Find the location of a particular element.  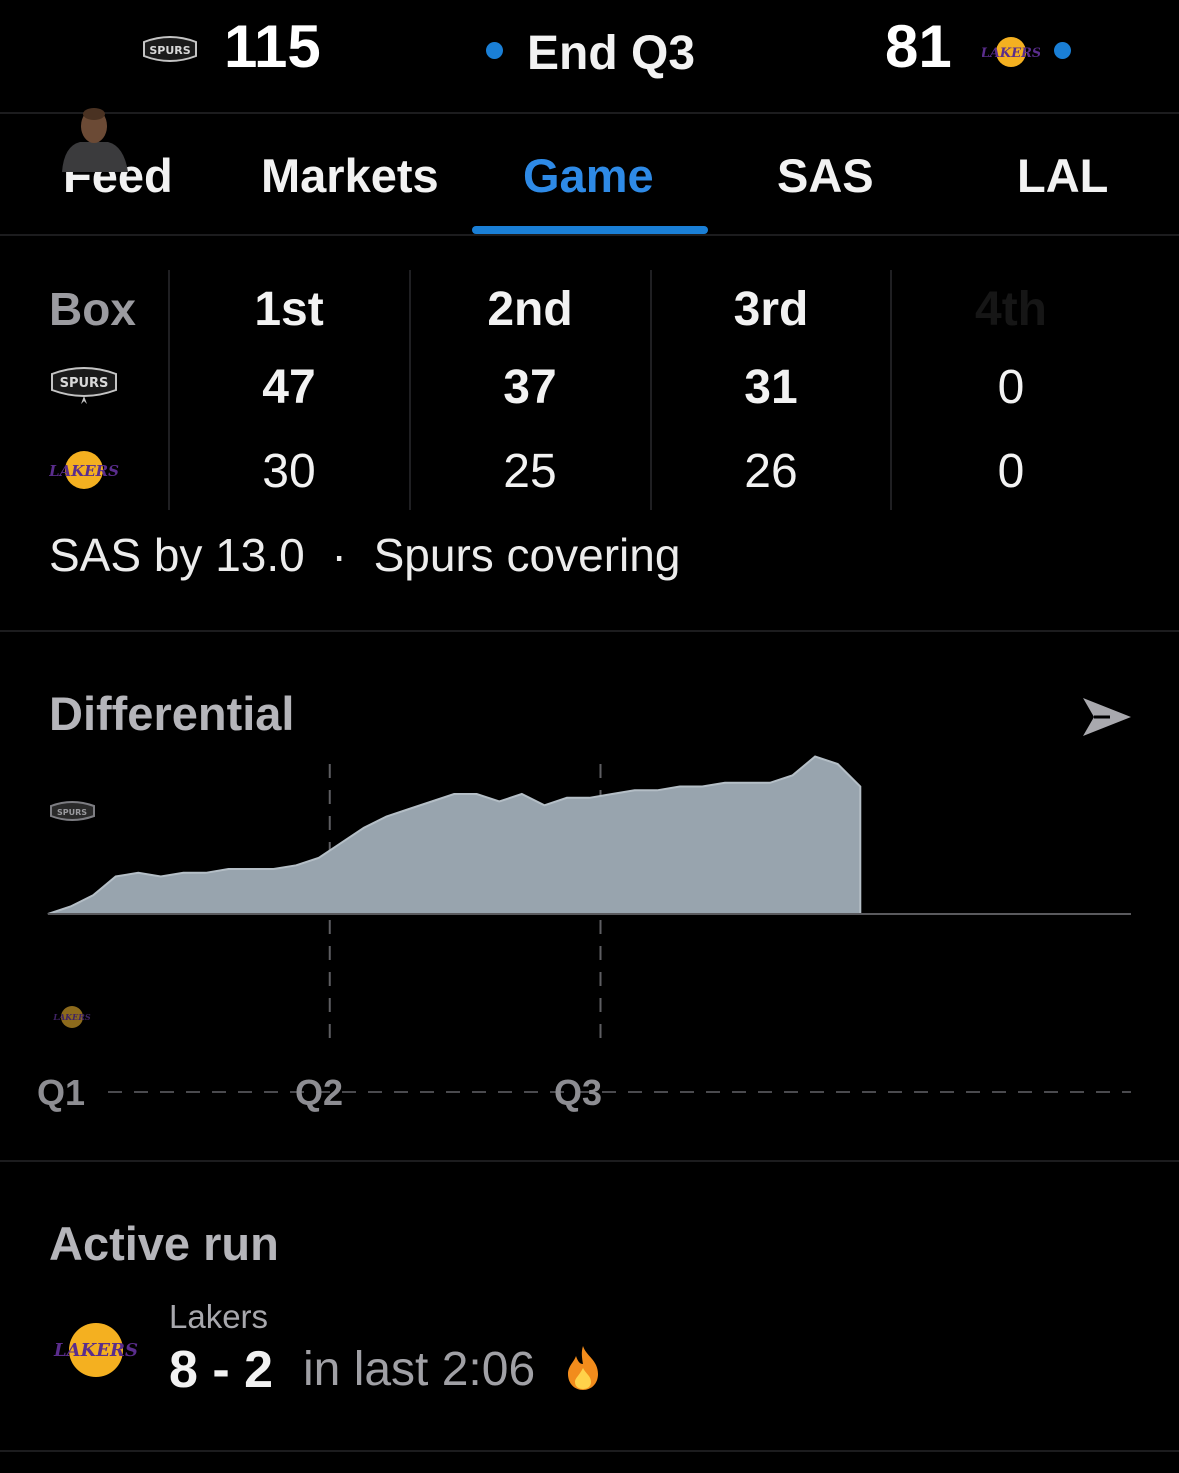

differential-title: Differential is located at coordinates (172, 713).